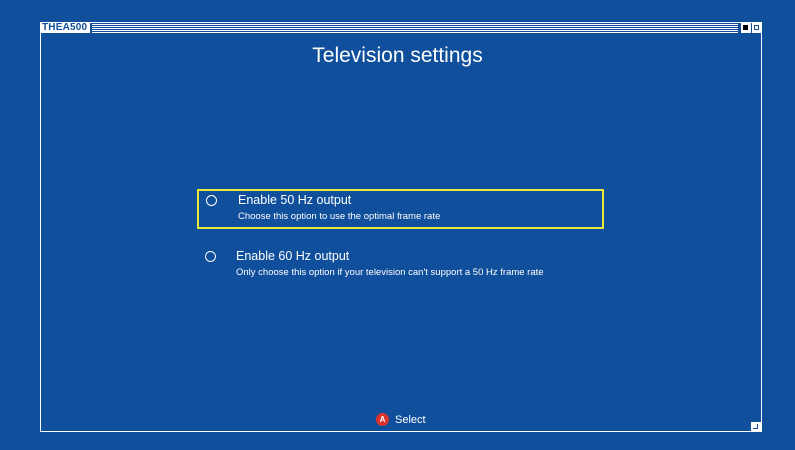  I want to click on title-bar-stripes, so click(415, 27).